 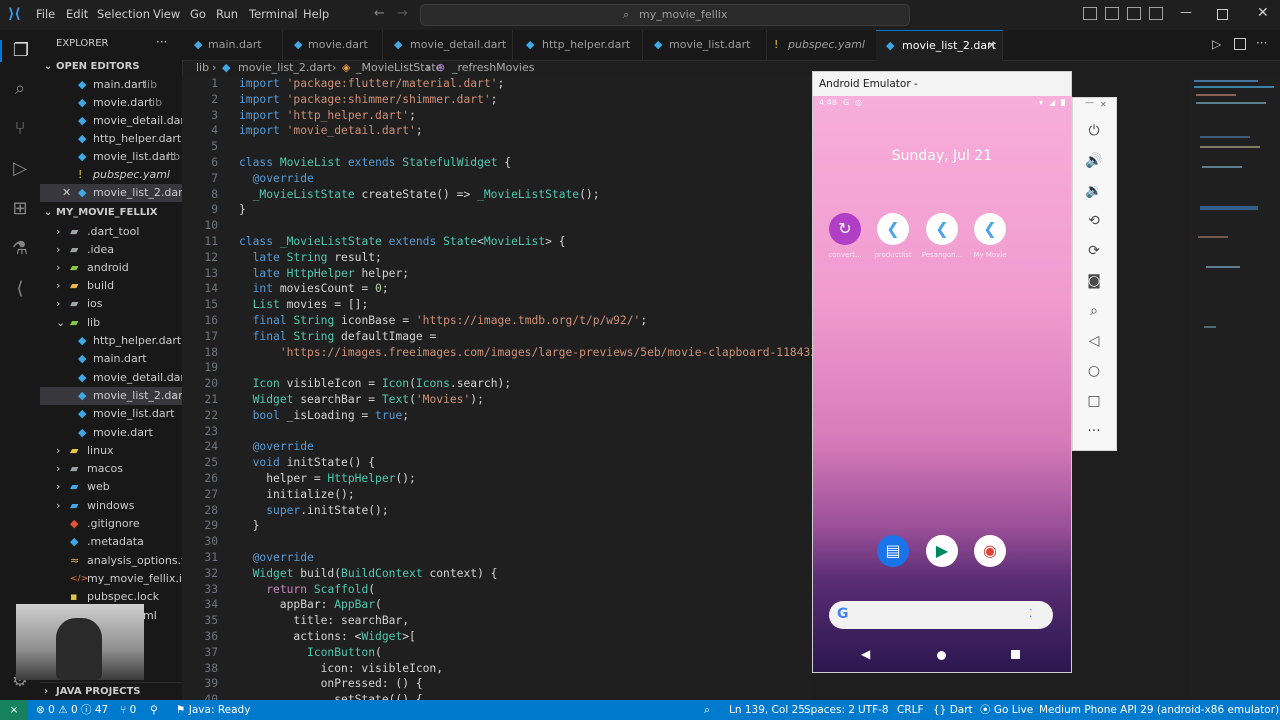 What do you see at coordinates (941, 655) in the screenshot?
I see `nav-home-icon` at bounding box center [941, 655].